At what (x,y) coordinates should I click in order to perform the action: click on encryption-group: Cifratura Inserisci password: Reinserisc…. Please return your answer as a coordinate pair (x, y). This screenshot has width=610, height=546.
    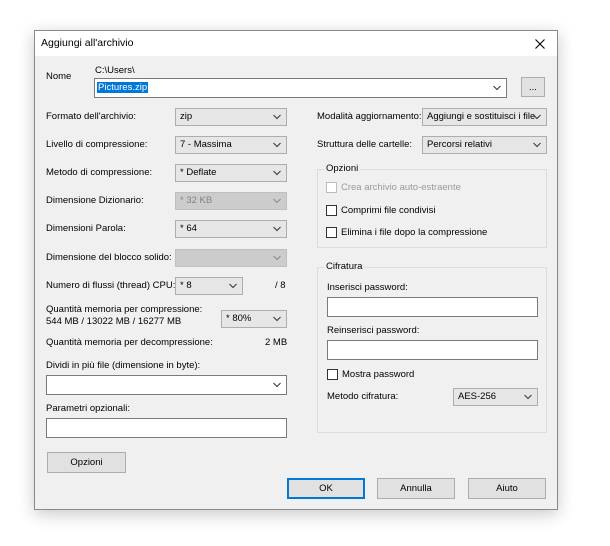
    Looking at the image, I should click on (432, 347).